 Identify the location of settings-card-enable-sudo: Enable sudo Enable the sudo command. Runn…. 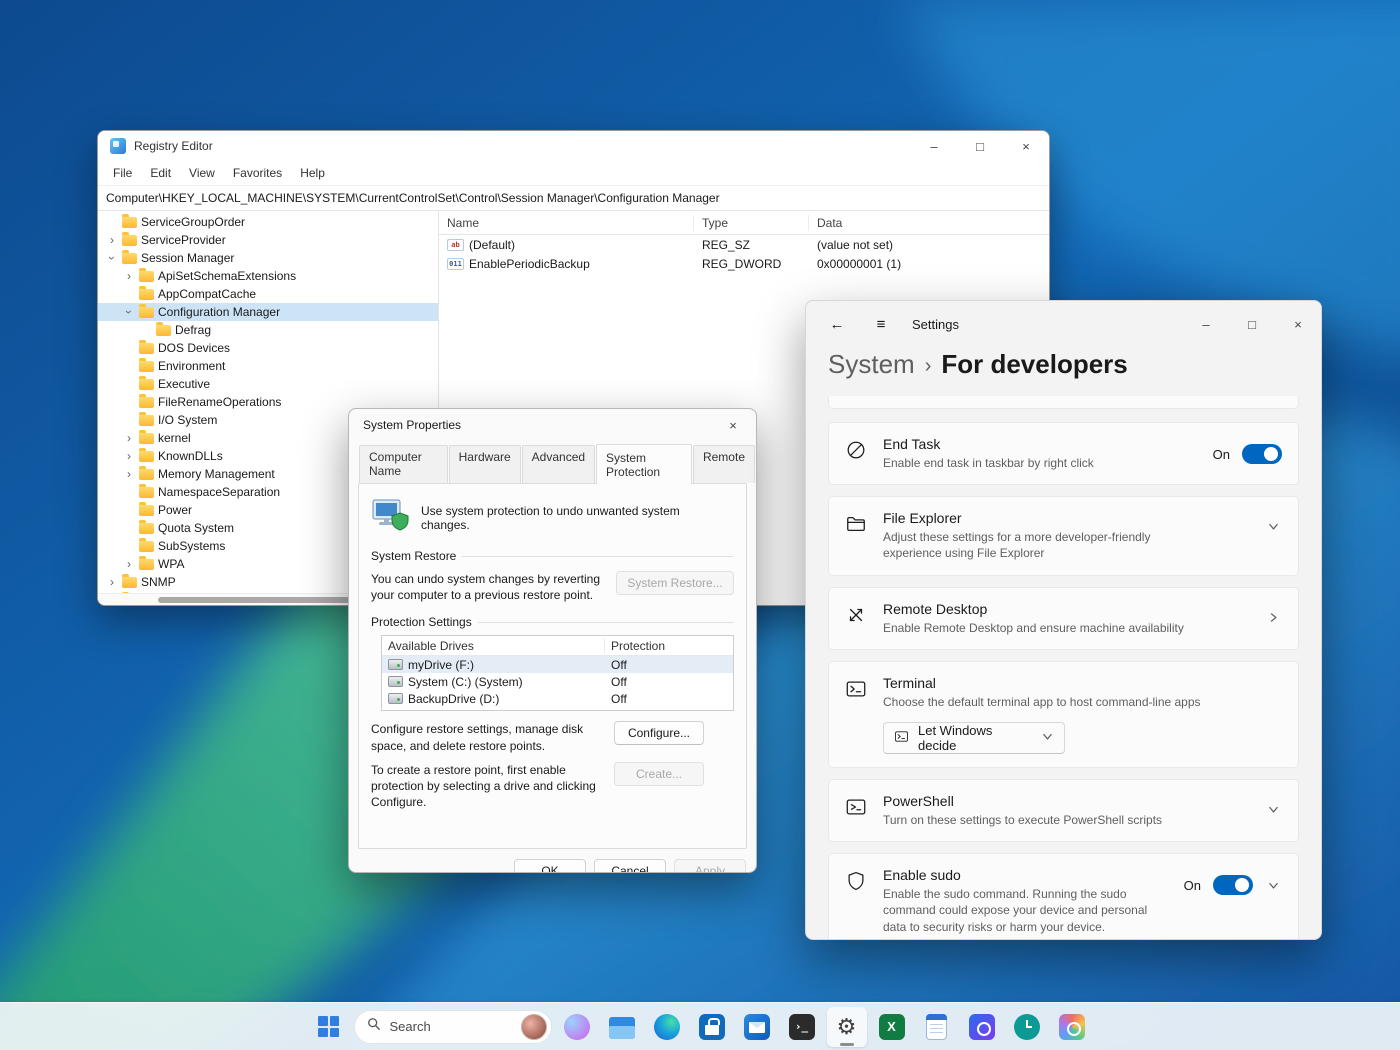
(1063, 896).